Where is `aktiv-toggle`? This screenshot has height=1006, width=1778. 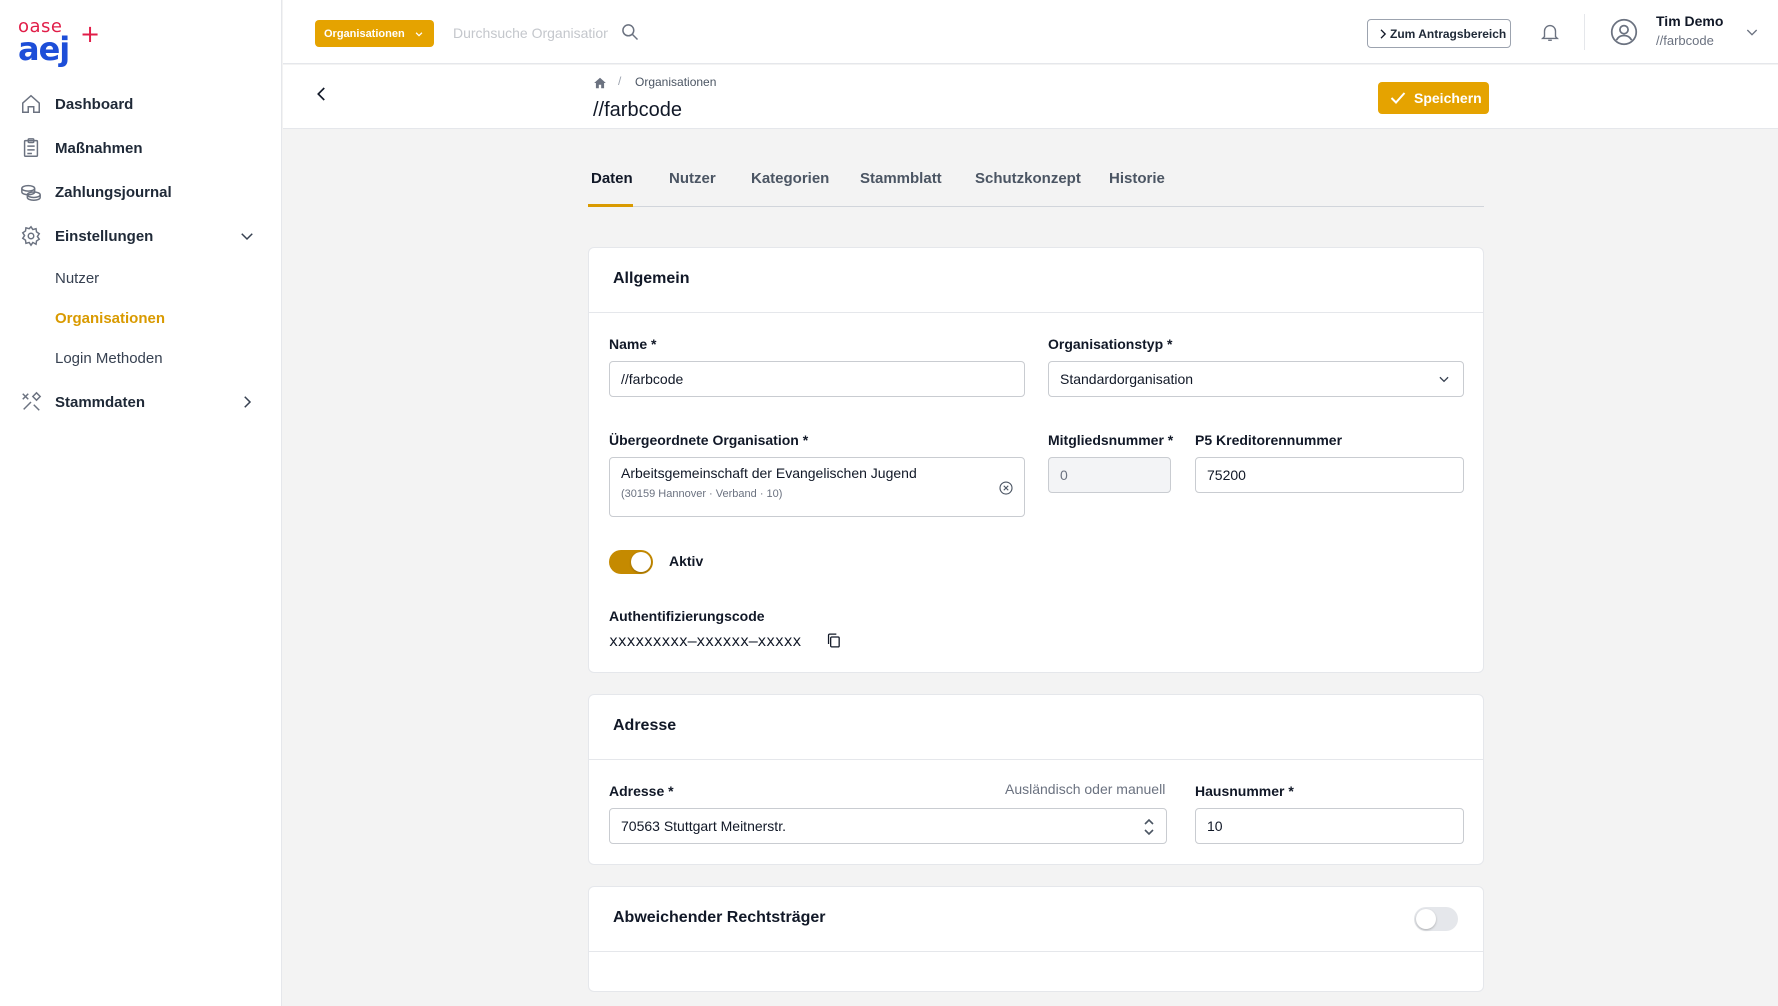 aktiv-toggle is located at coordinates (631, 562).